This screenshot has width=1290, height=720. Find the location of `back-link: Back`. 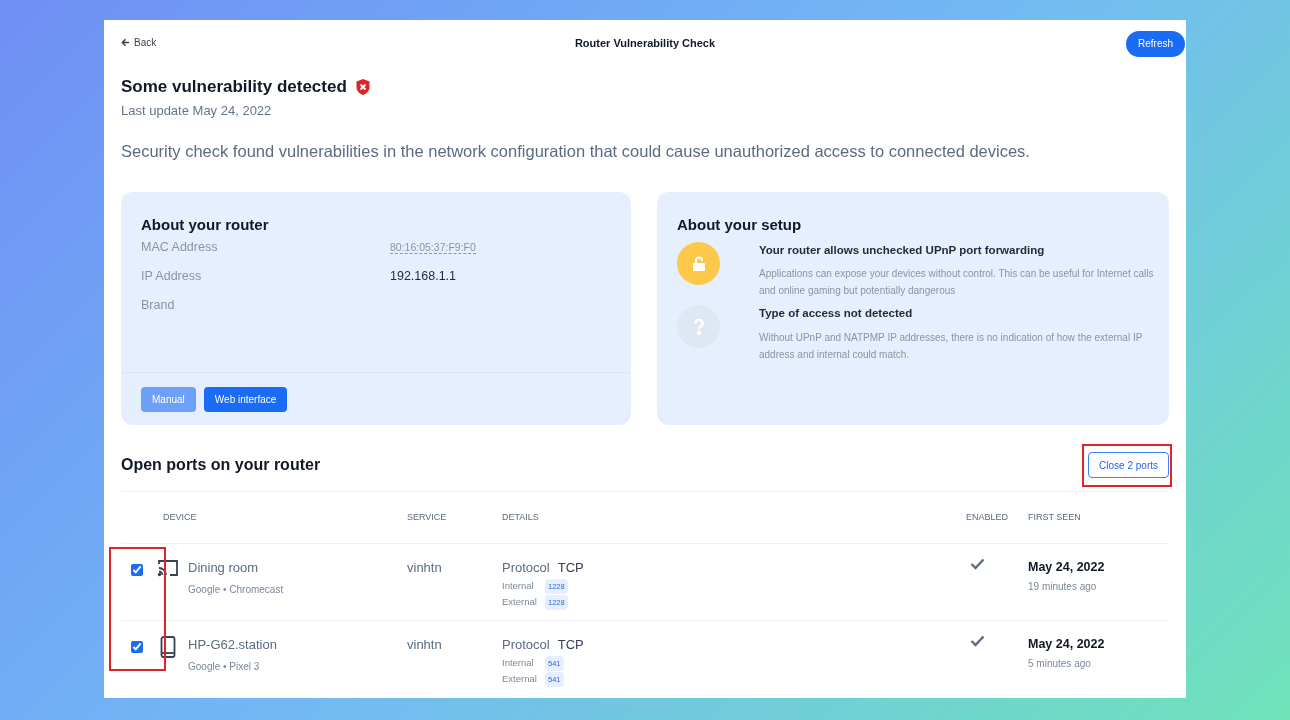

back-link: Back is located at coordinates (139, 43).